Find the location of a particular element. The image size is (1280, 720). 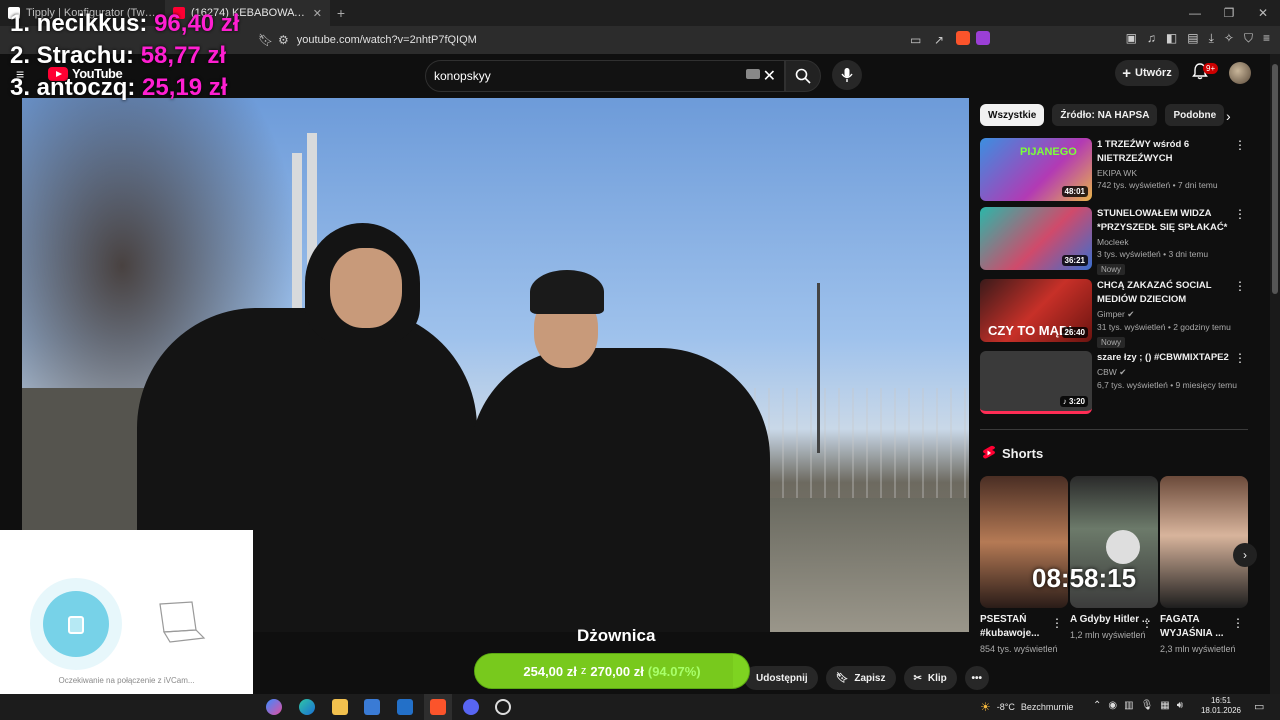

new-tab-icon: + is located at coordinates (341, 13).